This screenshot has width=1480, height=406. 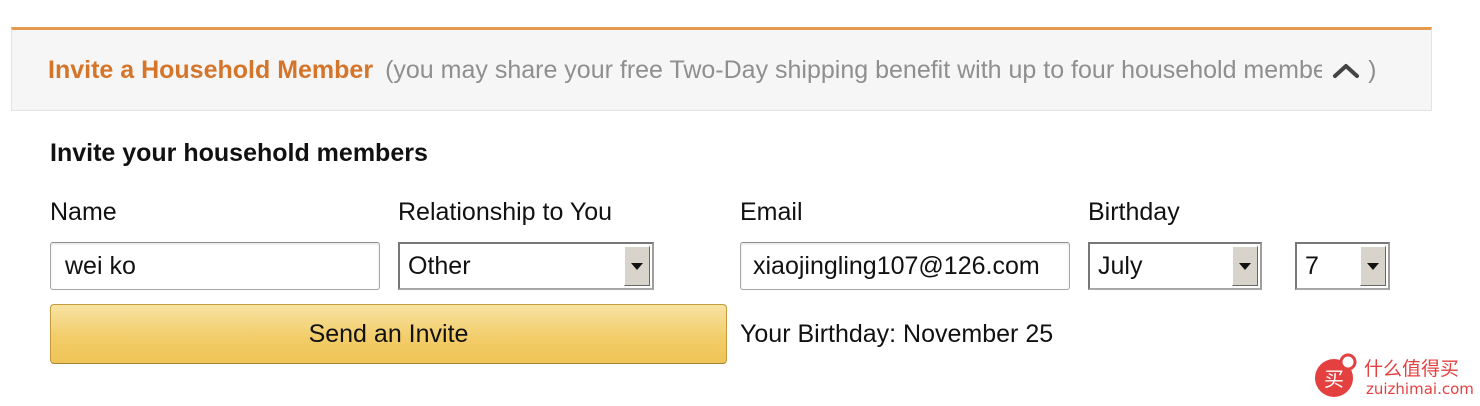 I want to click on name-input, so click(x=215, y=266).